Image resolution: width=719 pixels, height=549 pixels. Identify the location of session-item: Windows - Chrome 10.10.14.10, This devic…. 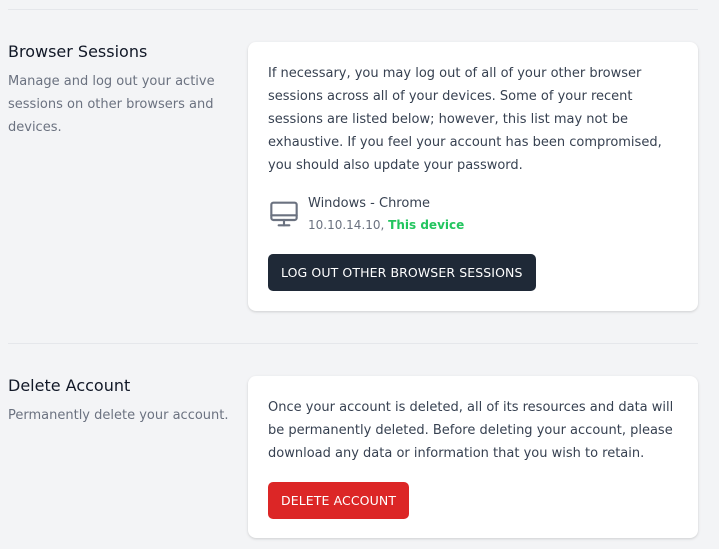
(468, 216).